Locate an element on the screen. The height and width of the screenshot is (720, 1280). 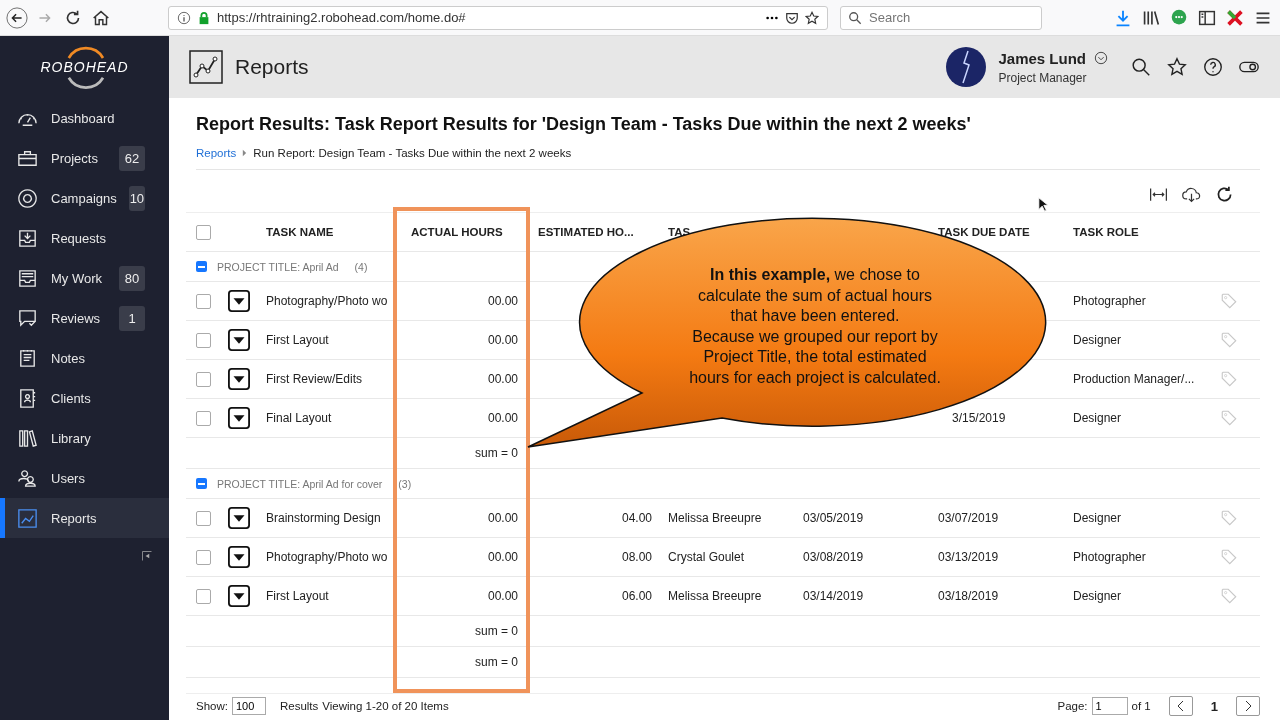
next-page-button is located at coordinates (1248, 706).